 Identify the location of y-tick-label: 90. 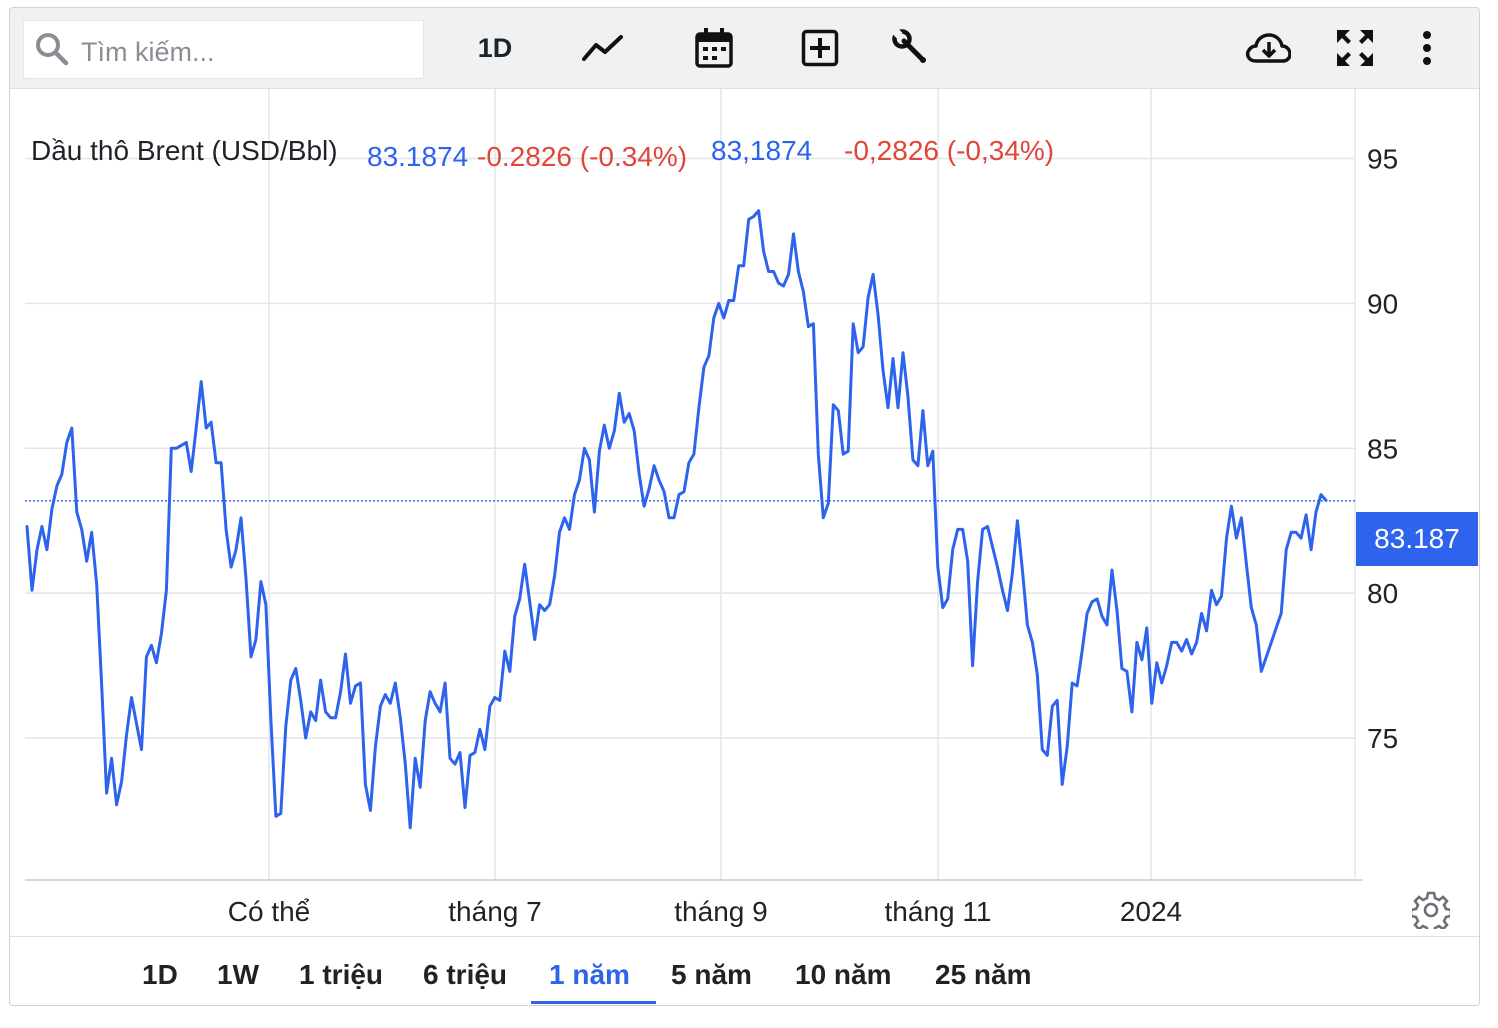
(1382, 303).